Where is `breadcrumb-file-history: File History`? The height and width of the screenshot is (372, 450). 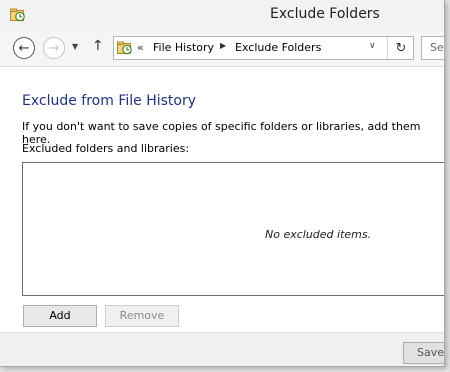
breadcrumb-file-history: File History is located at coordinates (183, 47).